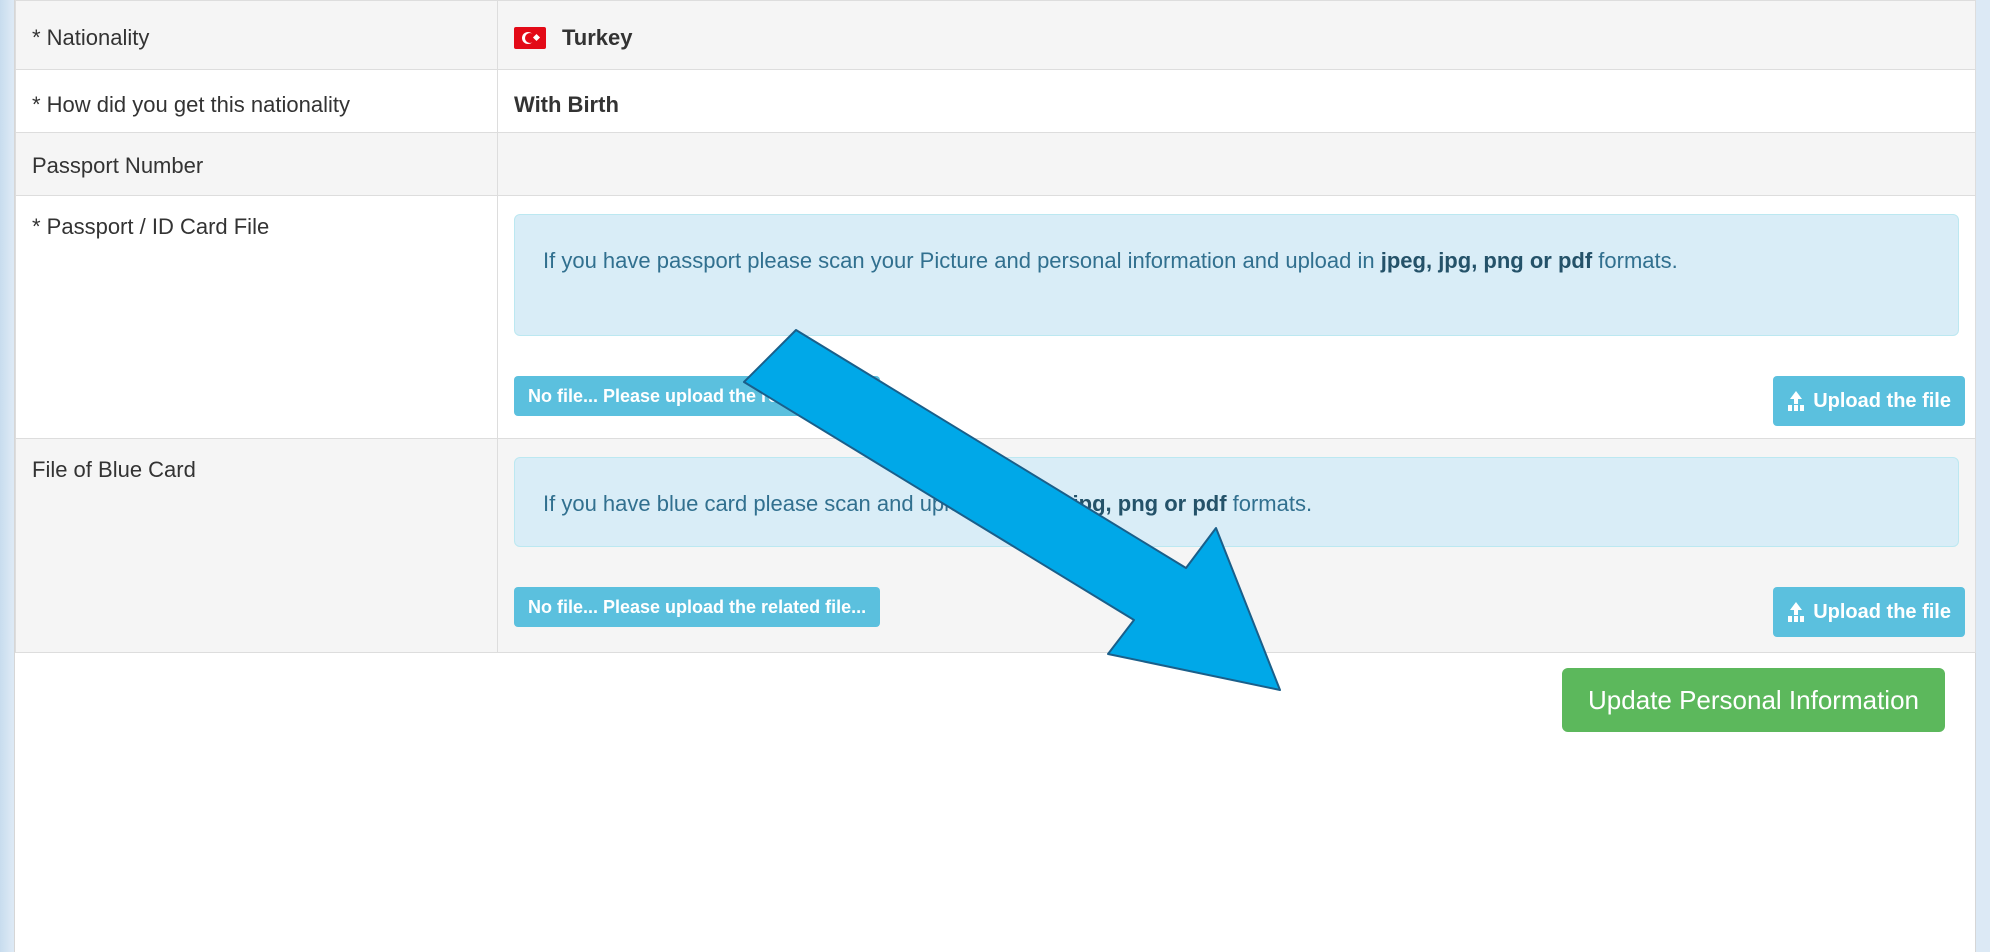  What do you see at coordinates (597, 37) in the screenshot?
I see `nationality-value: Turkey` at bounding box center [597, 37].